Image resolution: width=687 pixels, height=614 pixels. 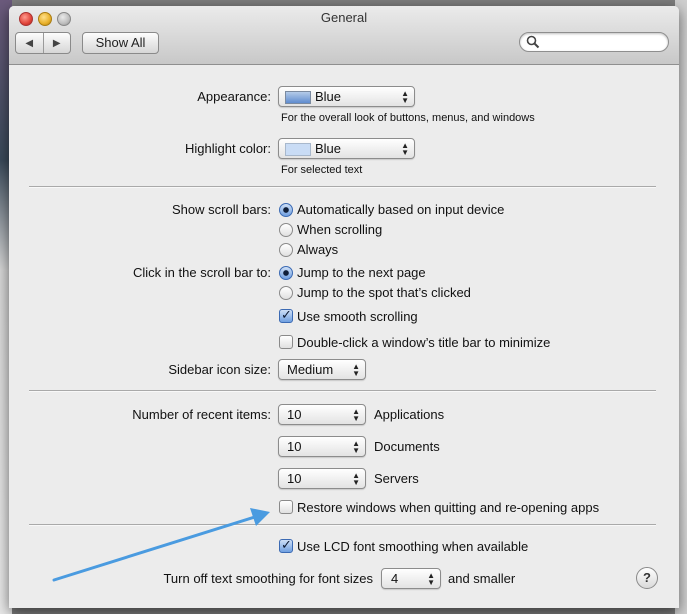 I want to click on appearance-popup: Blue ▲ ▼, so click(x=346, y=96).